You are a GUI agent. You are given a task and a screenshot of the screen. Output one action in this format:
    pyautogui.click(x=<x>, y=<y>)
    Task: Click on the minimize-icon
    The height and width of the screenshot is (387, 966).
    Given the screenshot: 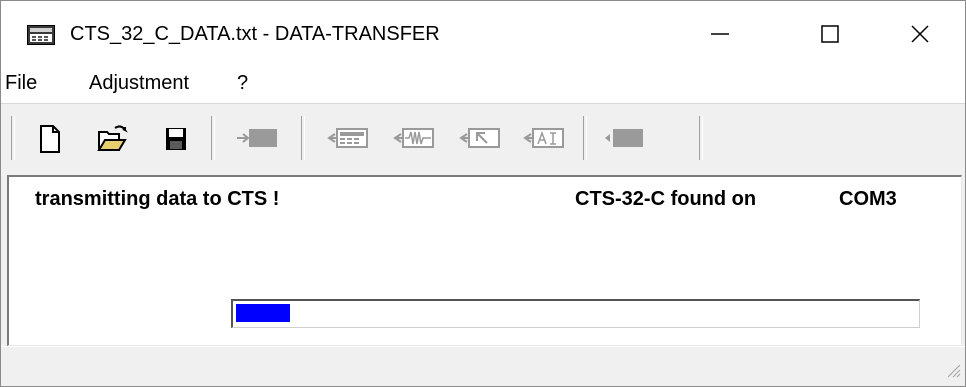 What is the action you would take?
    pyautogui.click(x=720, y=34)
    